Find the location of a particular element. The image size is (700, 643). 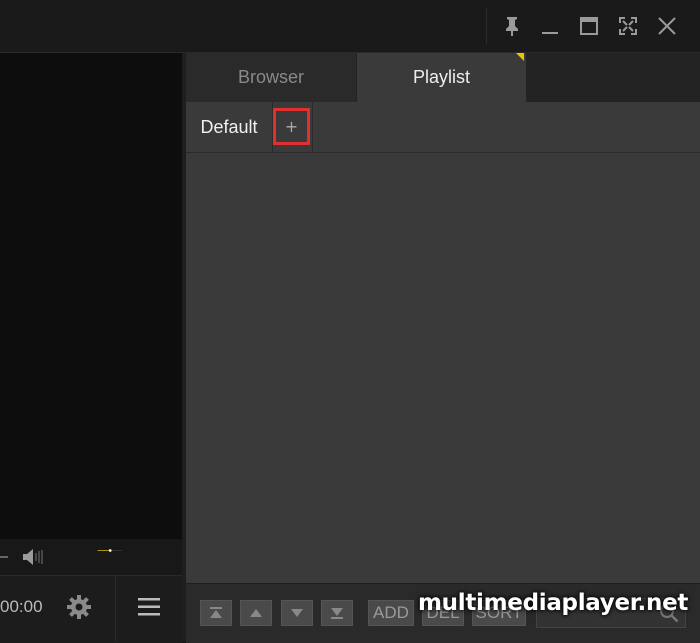

move-top-icon is located at coordinates (216, 613).